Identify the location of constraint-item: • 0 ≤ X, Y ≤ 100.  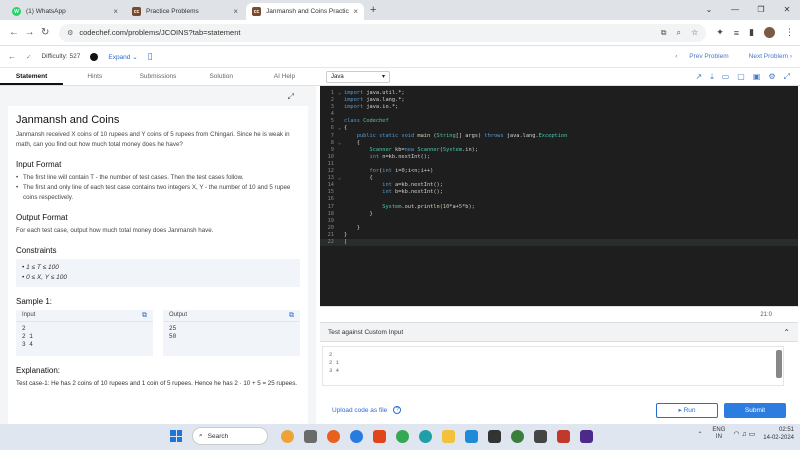
(44, 277).